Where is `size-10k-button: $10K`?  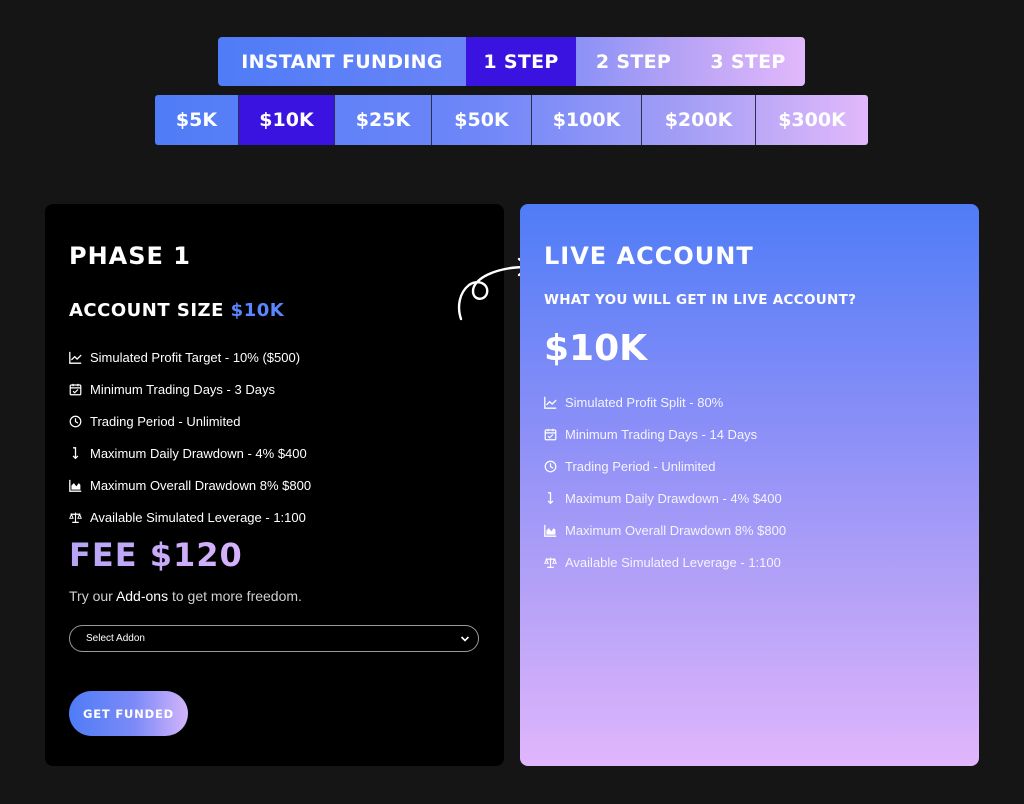
size-10k-button: $10K is located at coordinates (287, 120).